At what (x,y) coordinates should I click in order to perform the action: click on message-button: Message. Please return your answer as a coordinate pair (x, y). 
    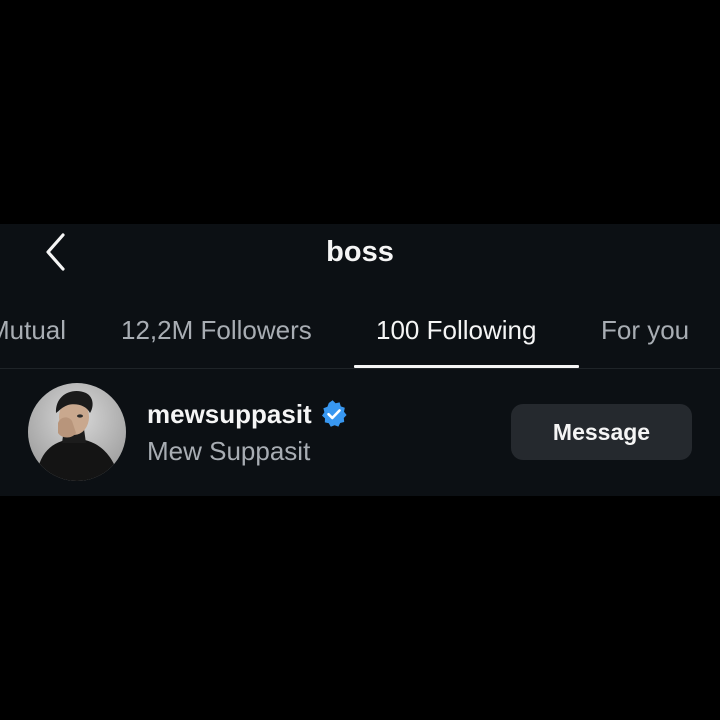
    Looking at the image, I should click on (601, 432).